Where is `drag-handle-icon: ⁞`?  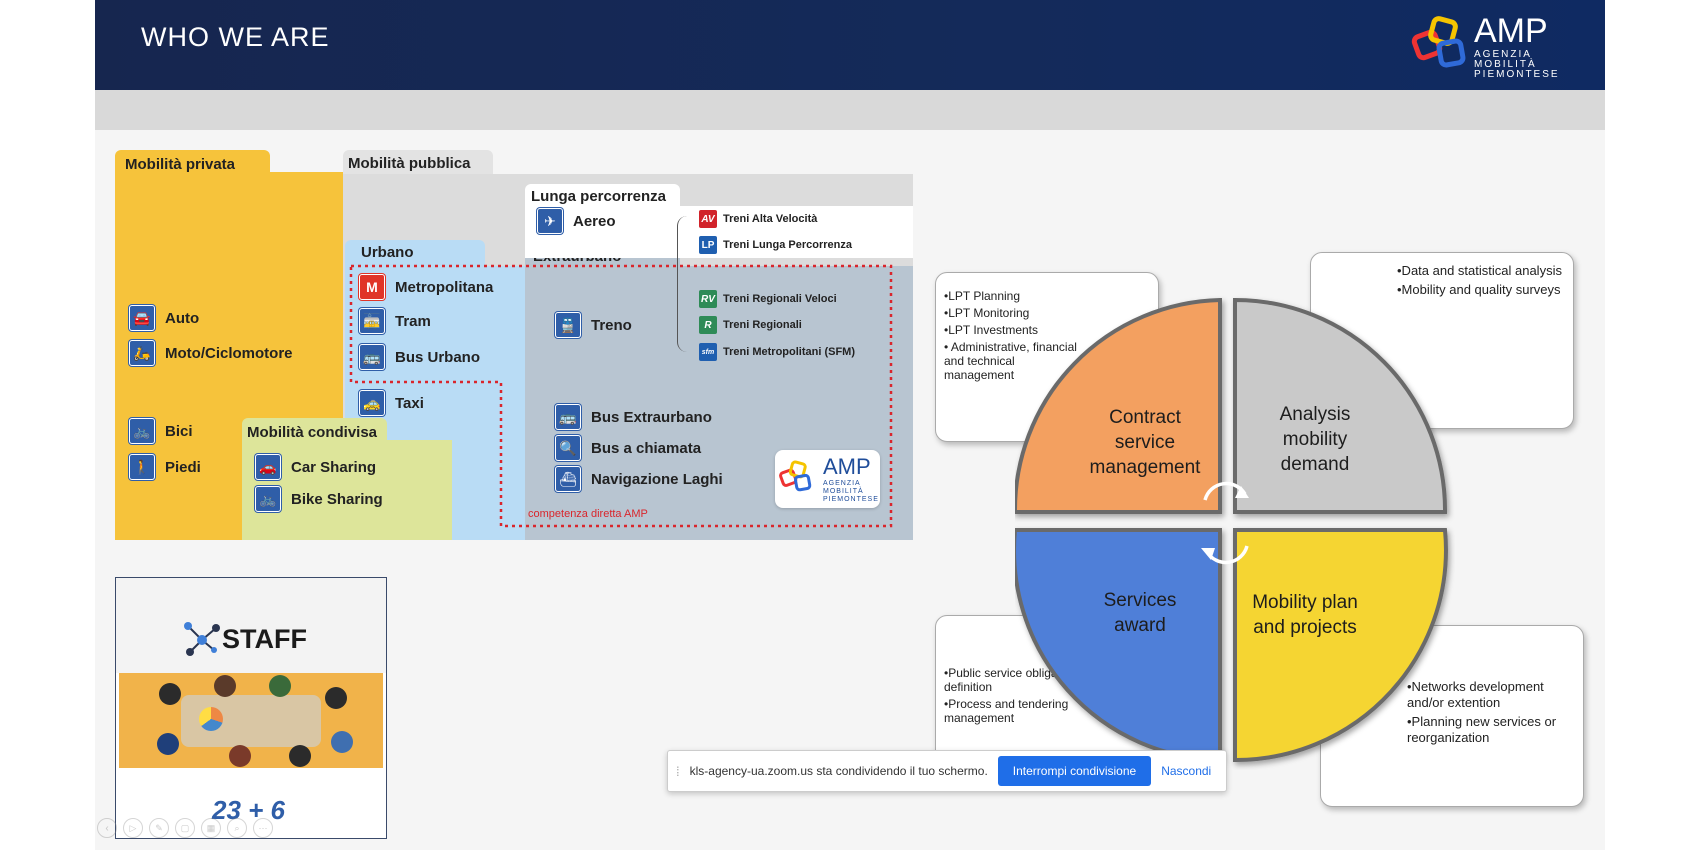 drag-handle-icon: ⁞ is located at coordinates (678, 771).